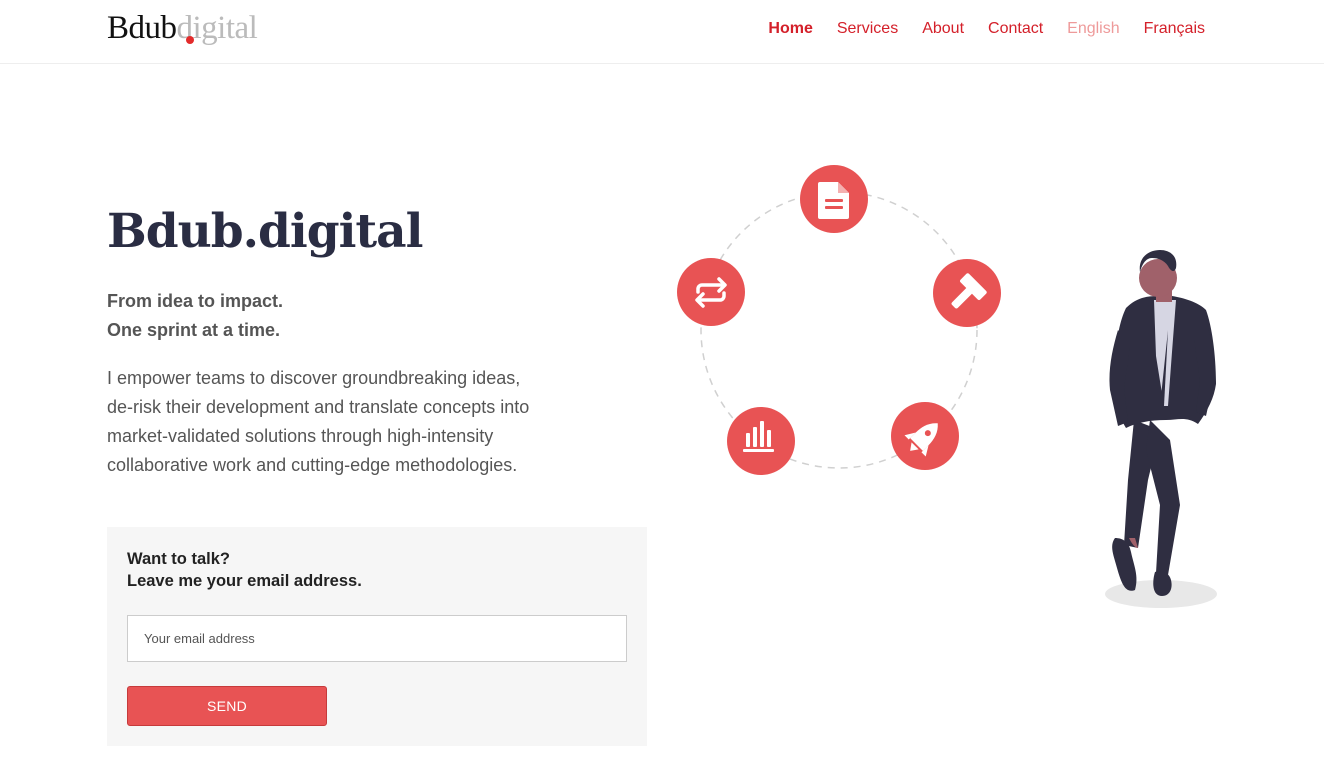  Describe the element at coordinates (834, 199) in the screenshot. I see `document-icon` at that location.